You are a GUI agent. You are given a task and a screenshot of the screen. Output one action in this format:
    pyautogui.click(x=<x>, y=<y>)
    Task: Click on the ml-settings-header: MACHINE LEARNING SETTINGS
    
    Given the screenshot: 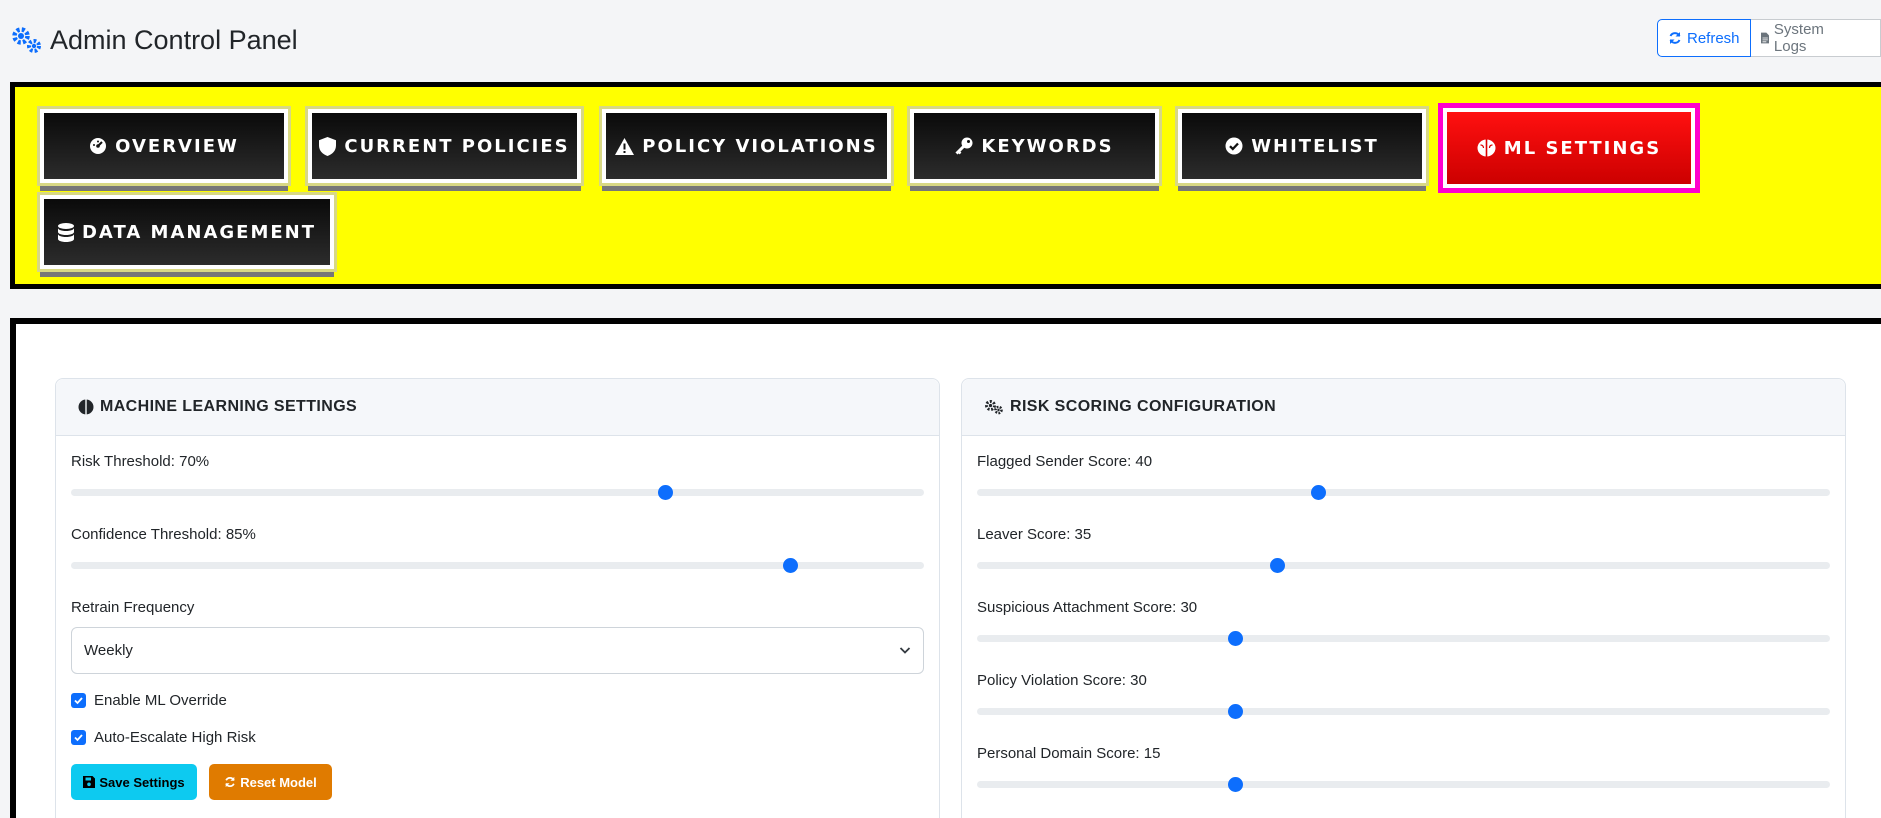 What is the action you would take?
    pyautogui.click(x=497, y=407)
    